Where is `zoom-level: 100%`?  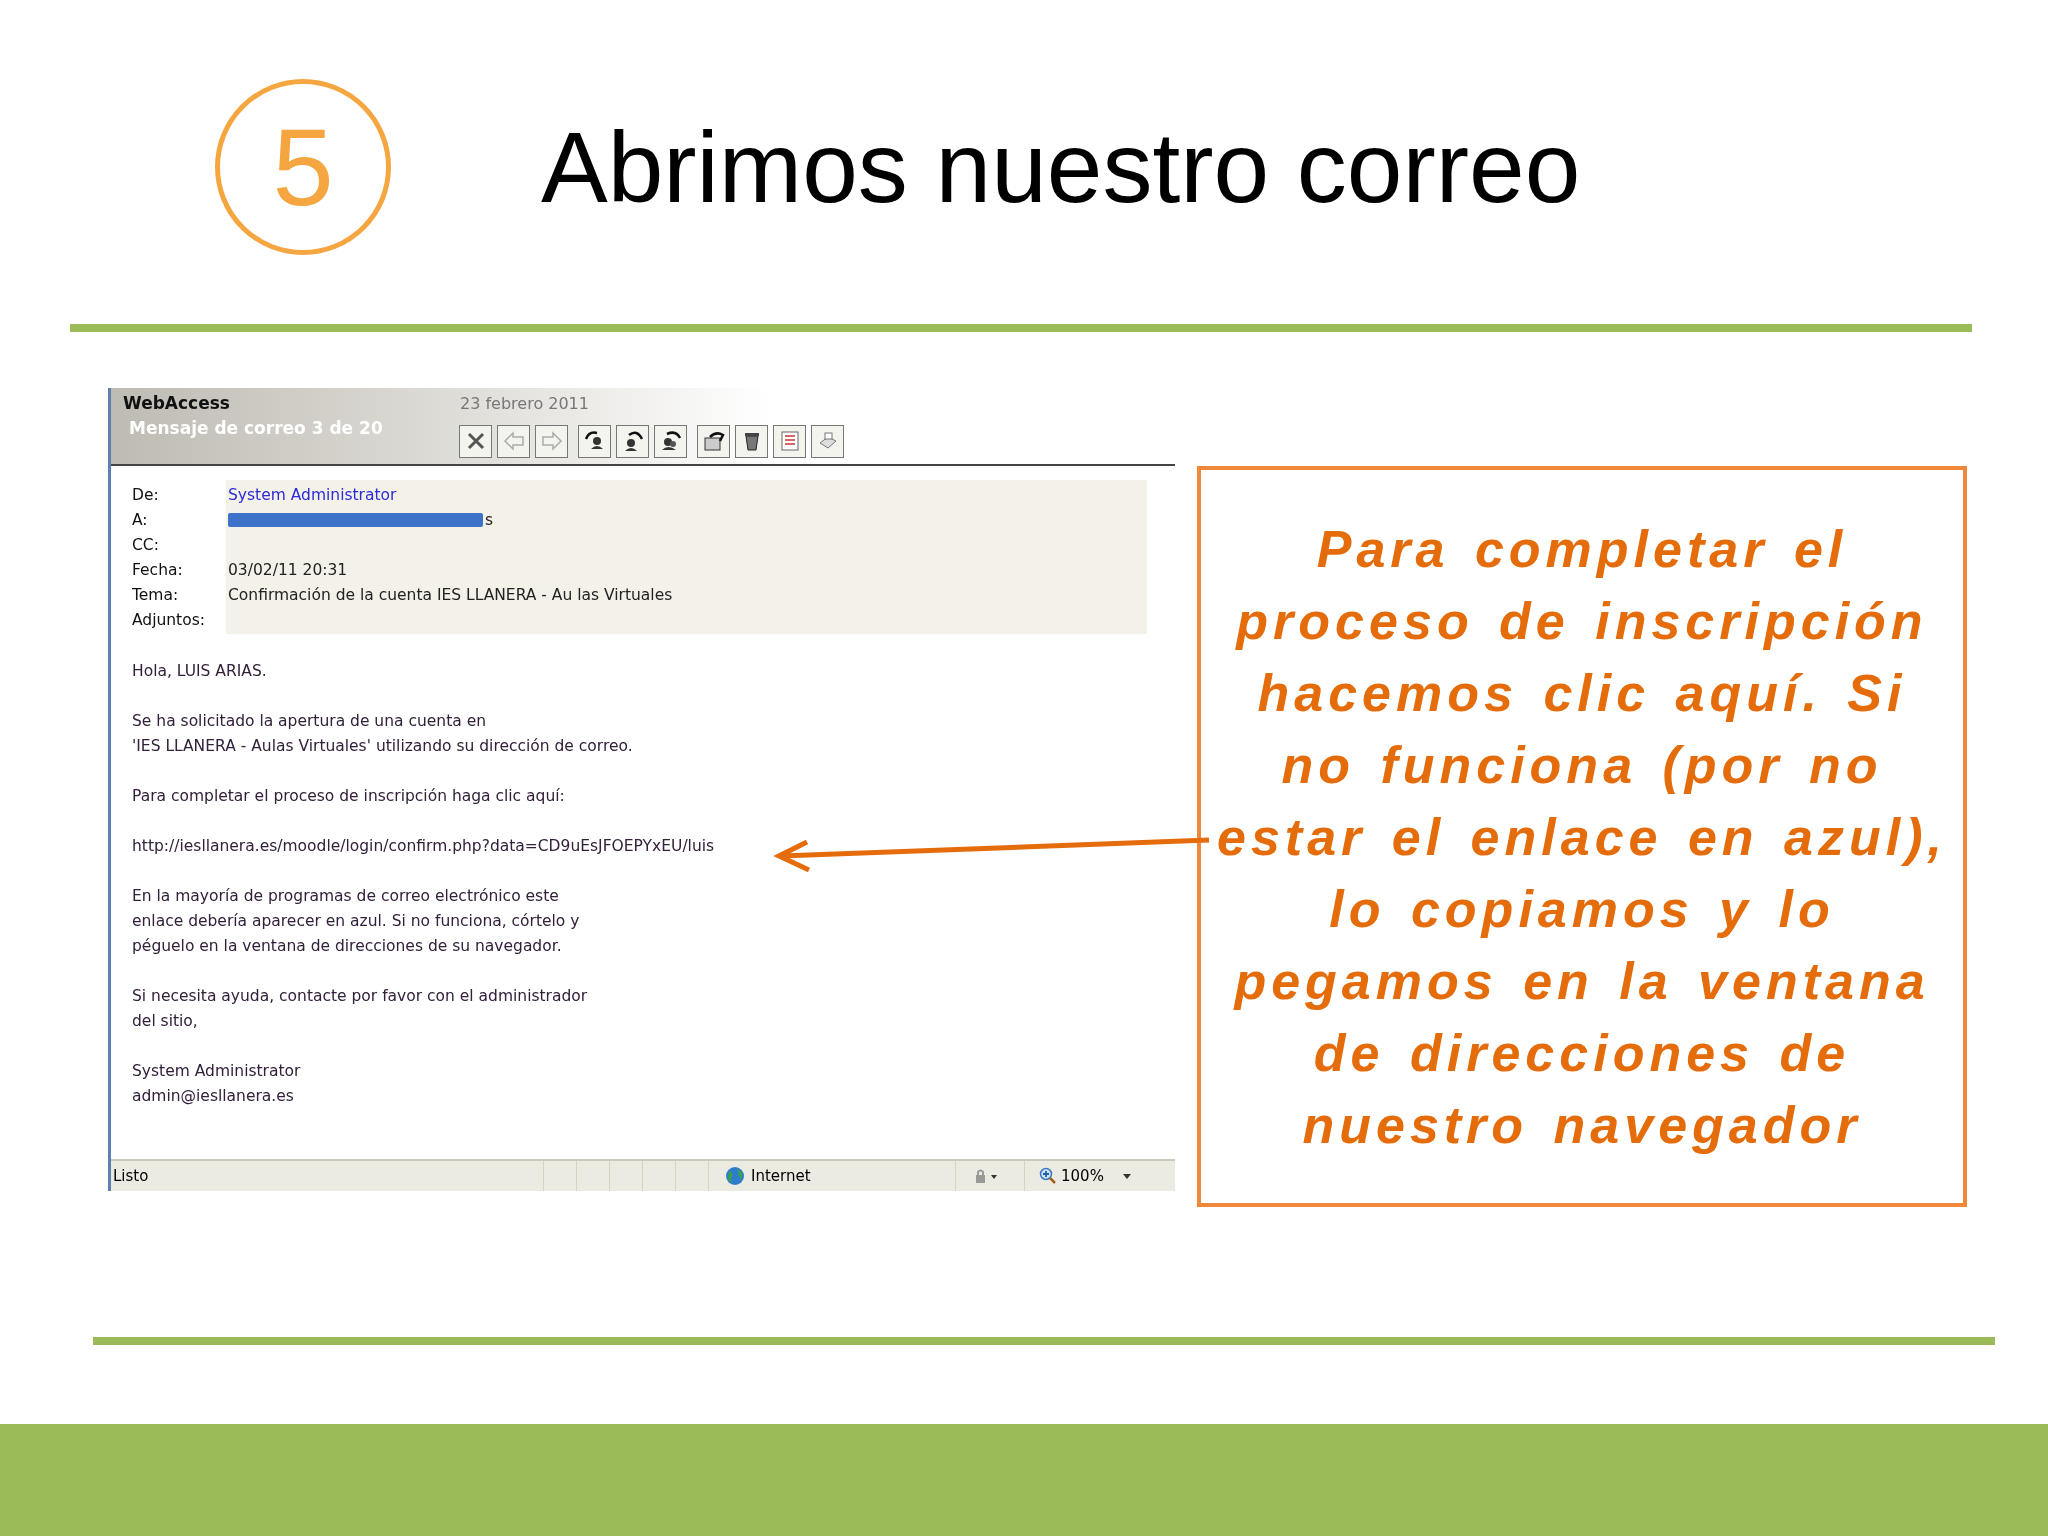
zoom-level: 100% is located at coordinates (1082, 1176).